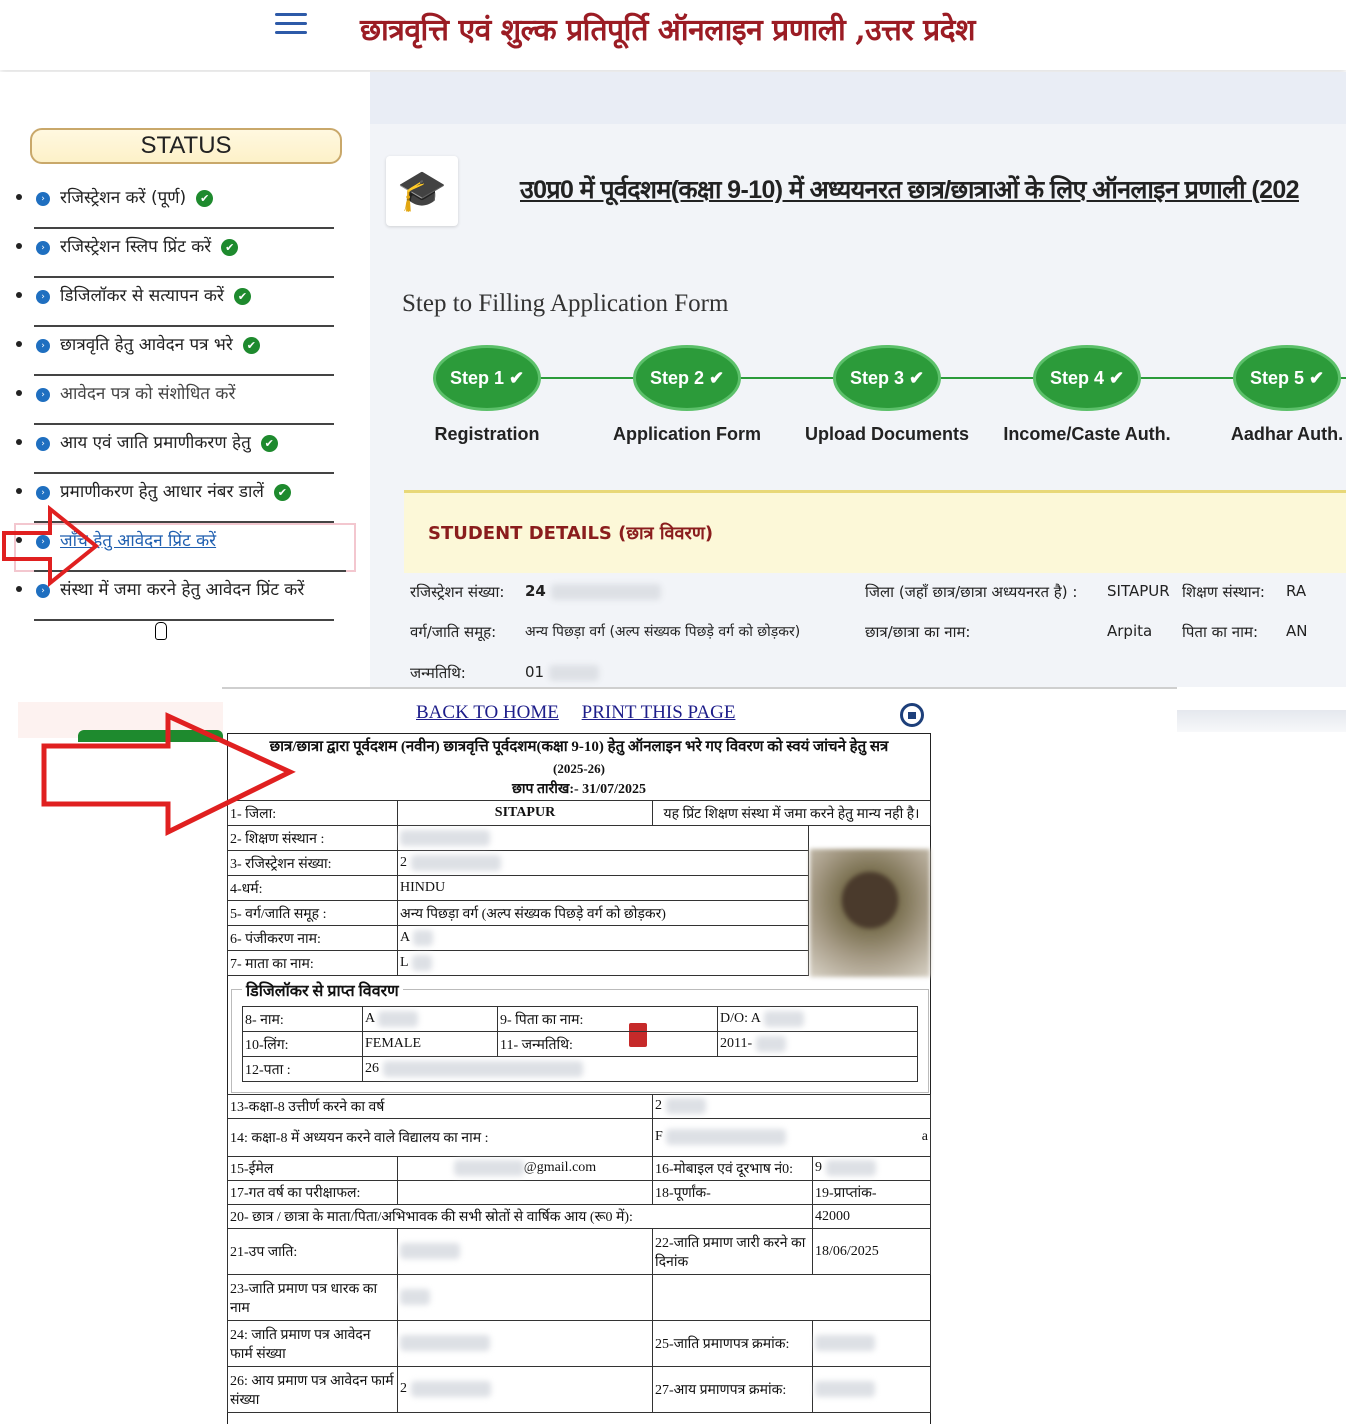 This screenshot has width=1346, height=1424. I want to click on f4-value: HINDU, so click(603, 888).